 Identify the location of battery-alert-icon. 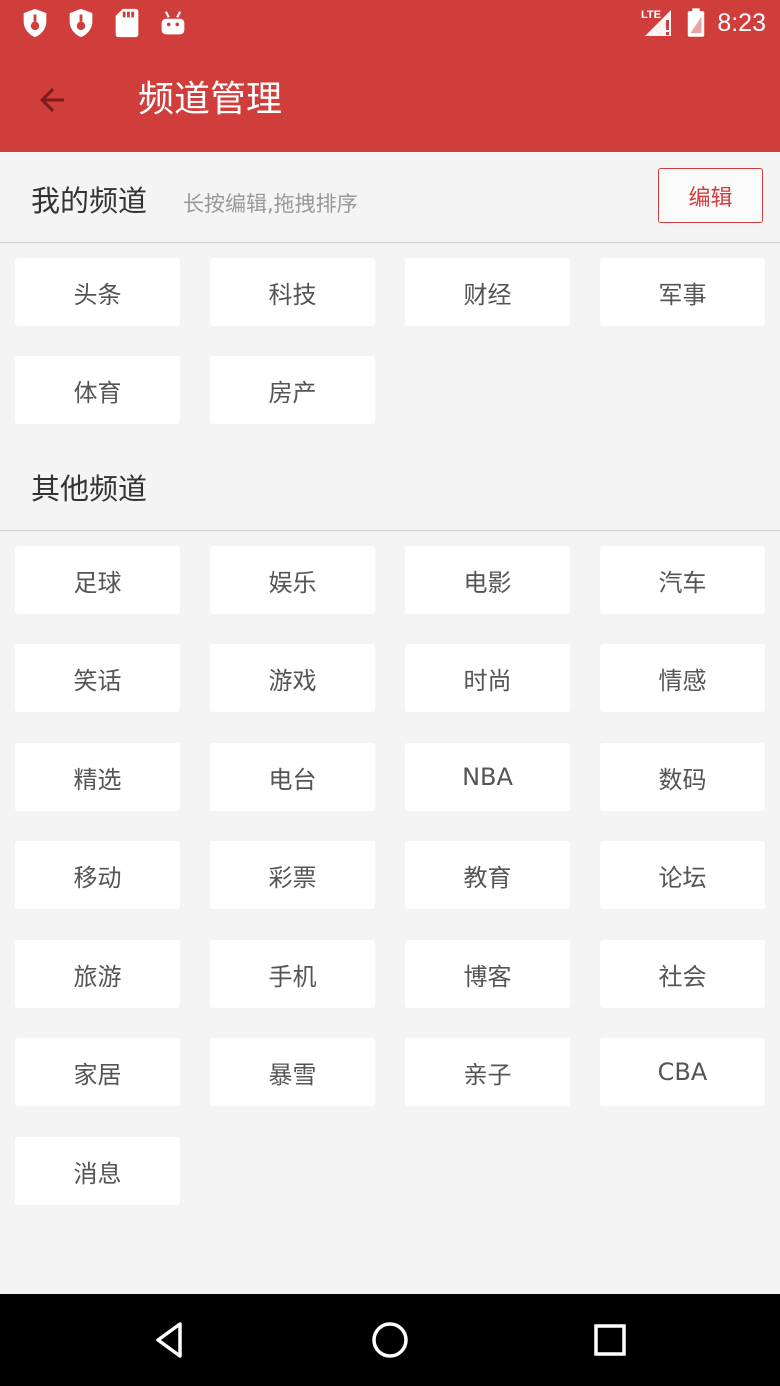
(696, 22).